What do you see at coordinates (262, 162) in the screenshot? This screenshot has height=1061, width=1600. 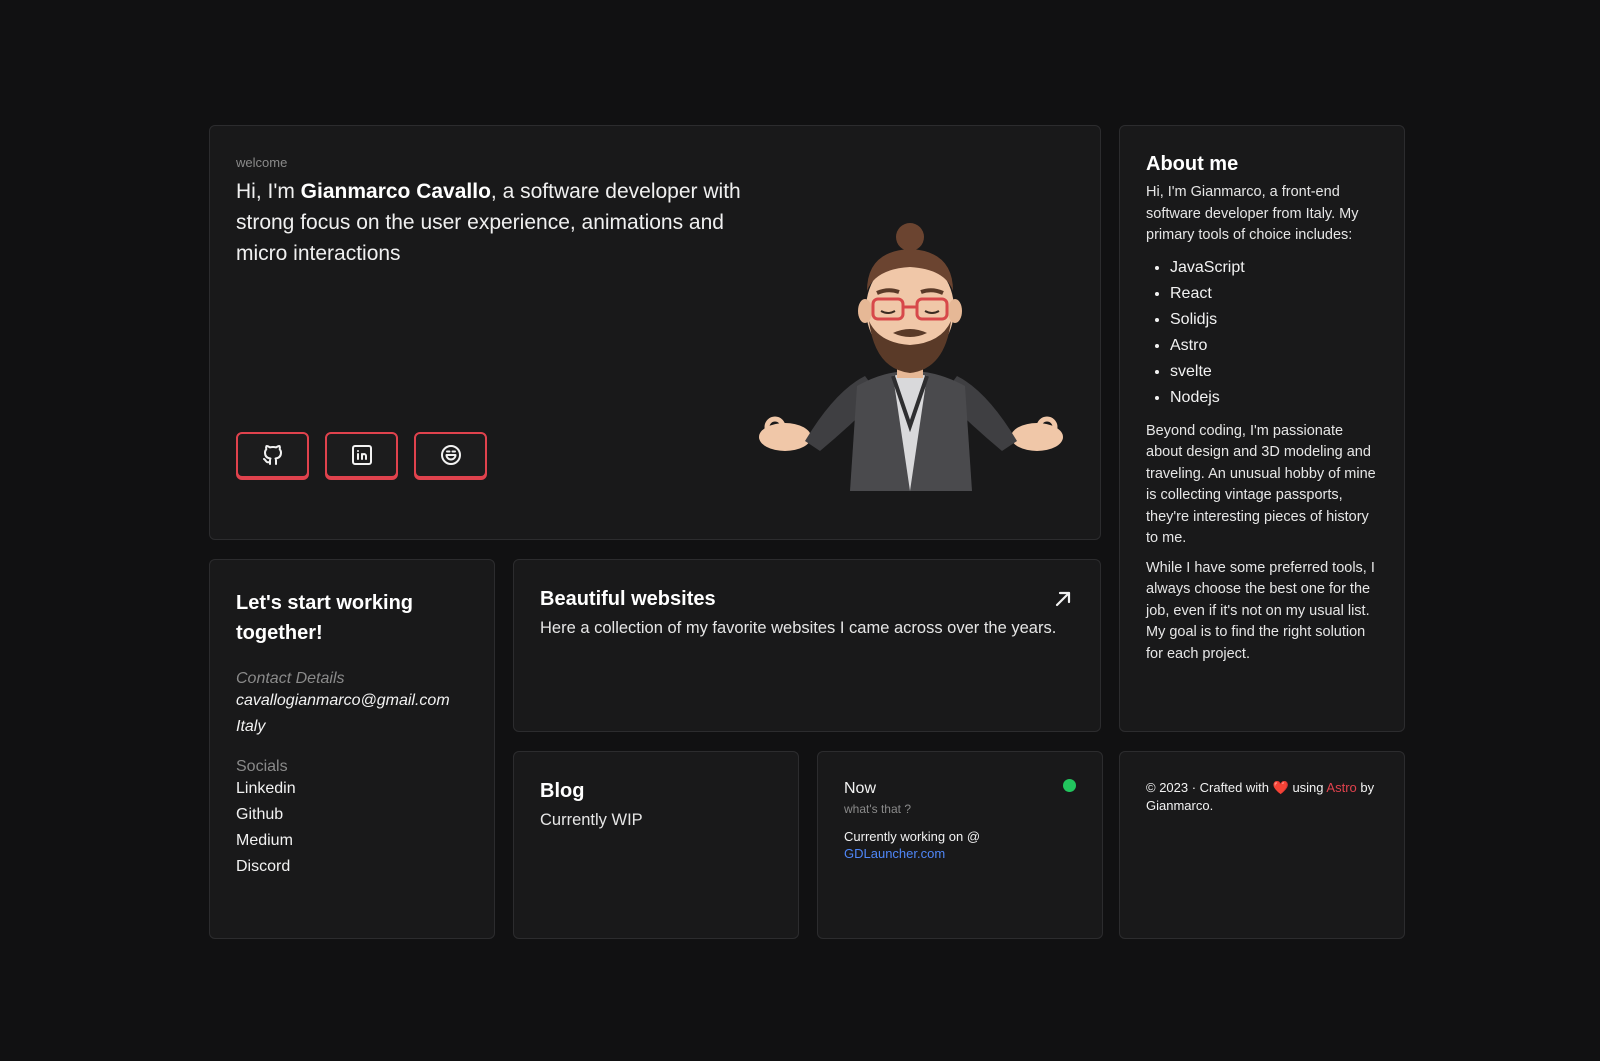 I see `welcome-label: welcome` at bounding box center [262, 162].